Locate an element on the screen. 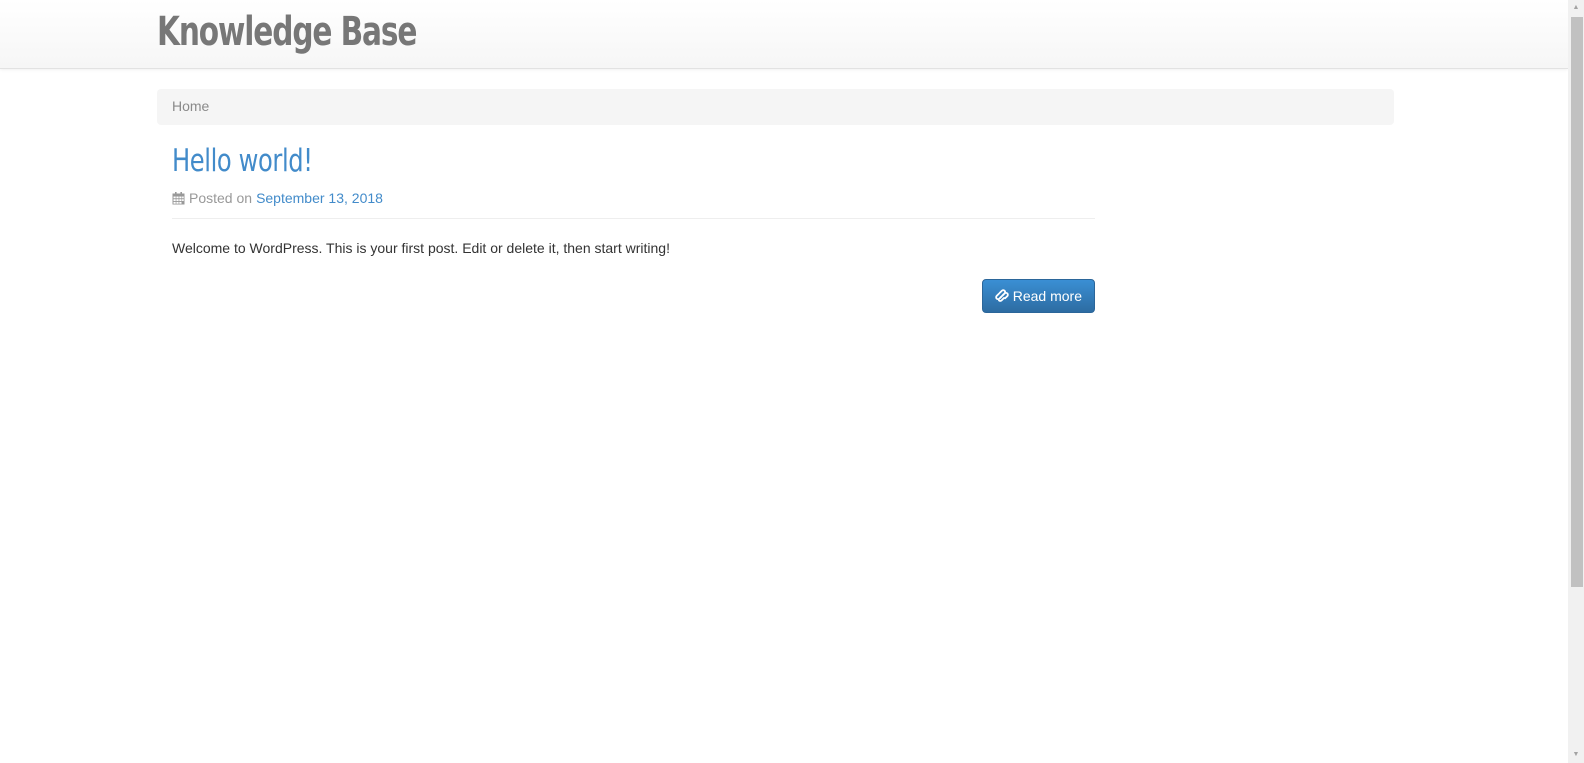 This screenshot has width=1584, height=763. breadcrumb: Home is located at coordinates (775, 107).